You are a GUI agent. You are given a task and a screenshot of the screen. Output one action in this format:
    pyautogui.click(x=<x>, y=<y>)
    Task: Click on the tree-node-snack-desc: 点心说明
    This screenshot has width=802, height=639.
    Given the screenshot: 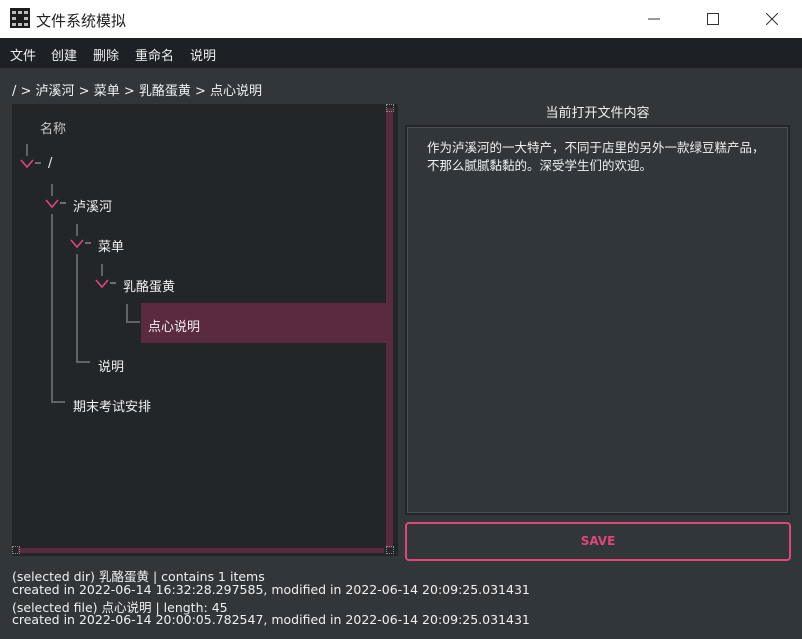 What is the action you would take?
    pyautogui.click(x=174, y=325)
    